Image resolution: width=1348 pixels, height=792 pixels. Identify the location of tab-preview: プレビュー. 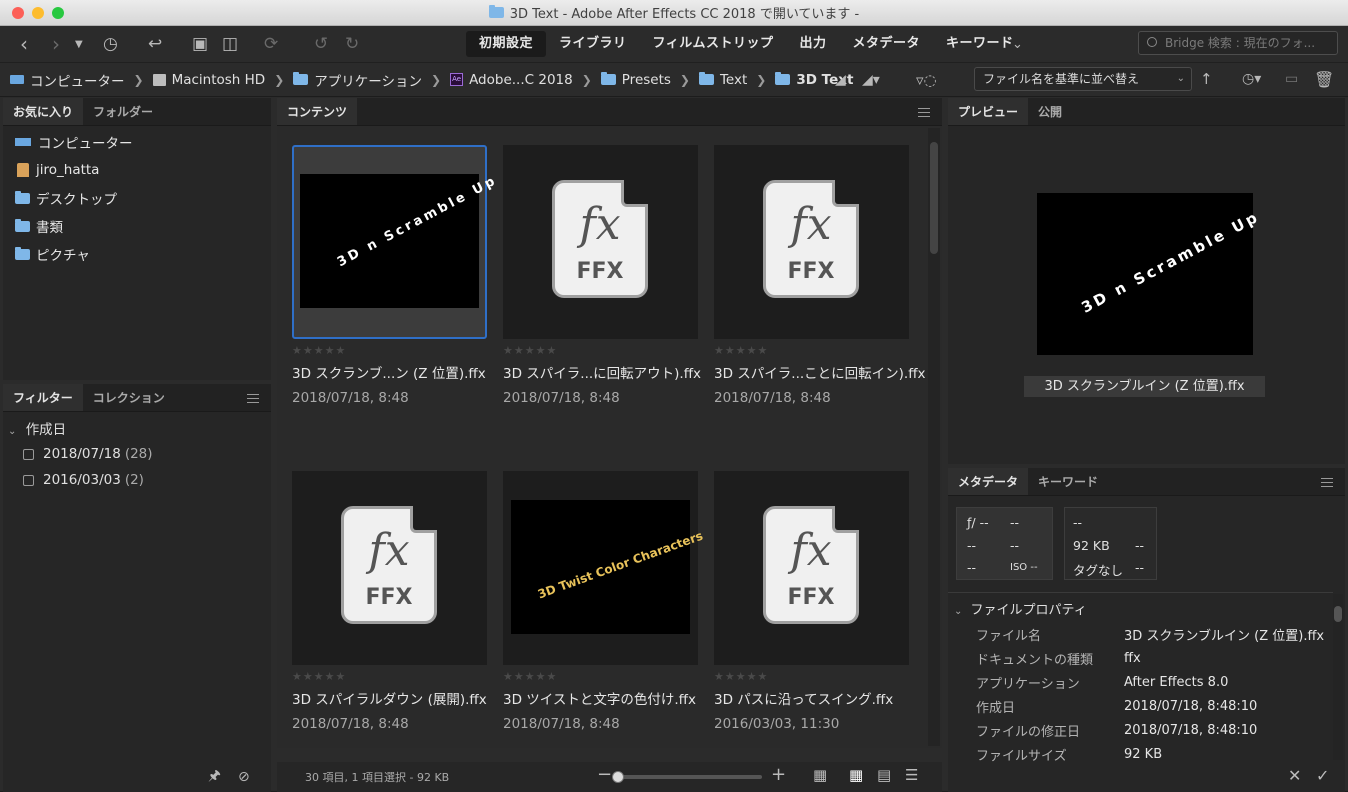
(988, 111).